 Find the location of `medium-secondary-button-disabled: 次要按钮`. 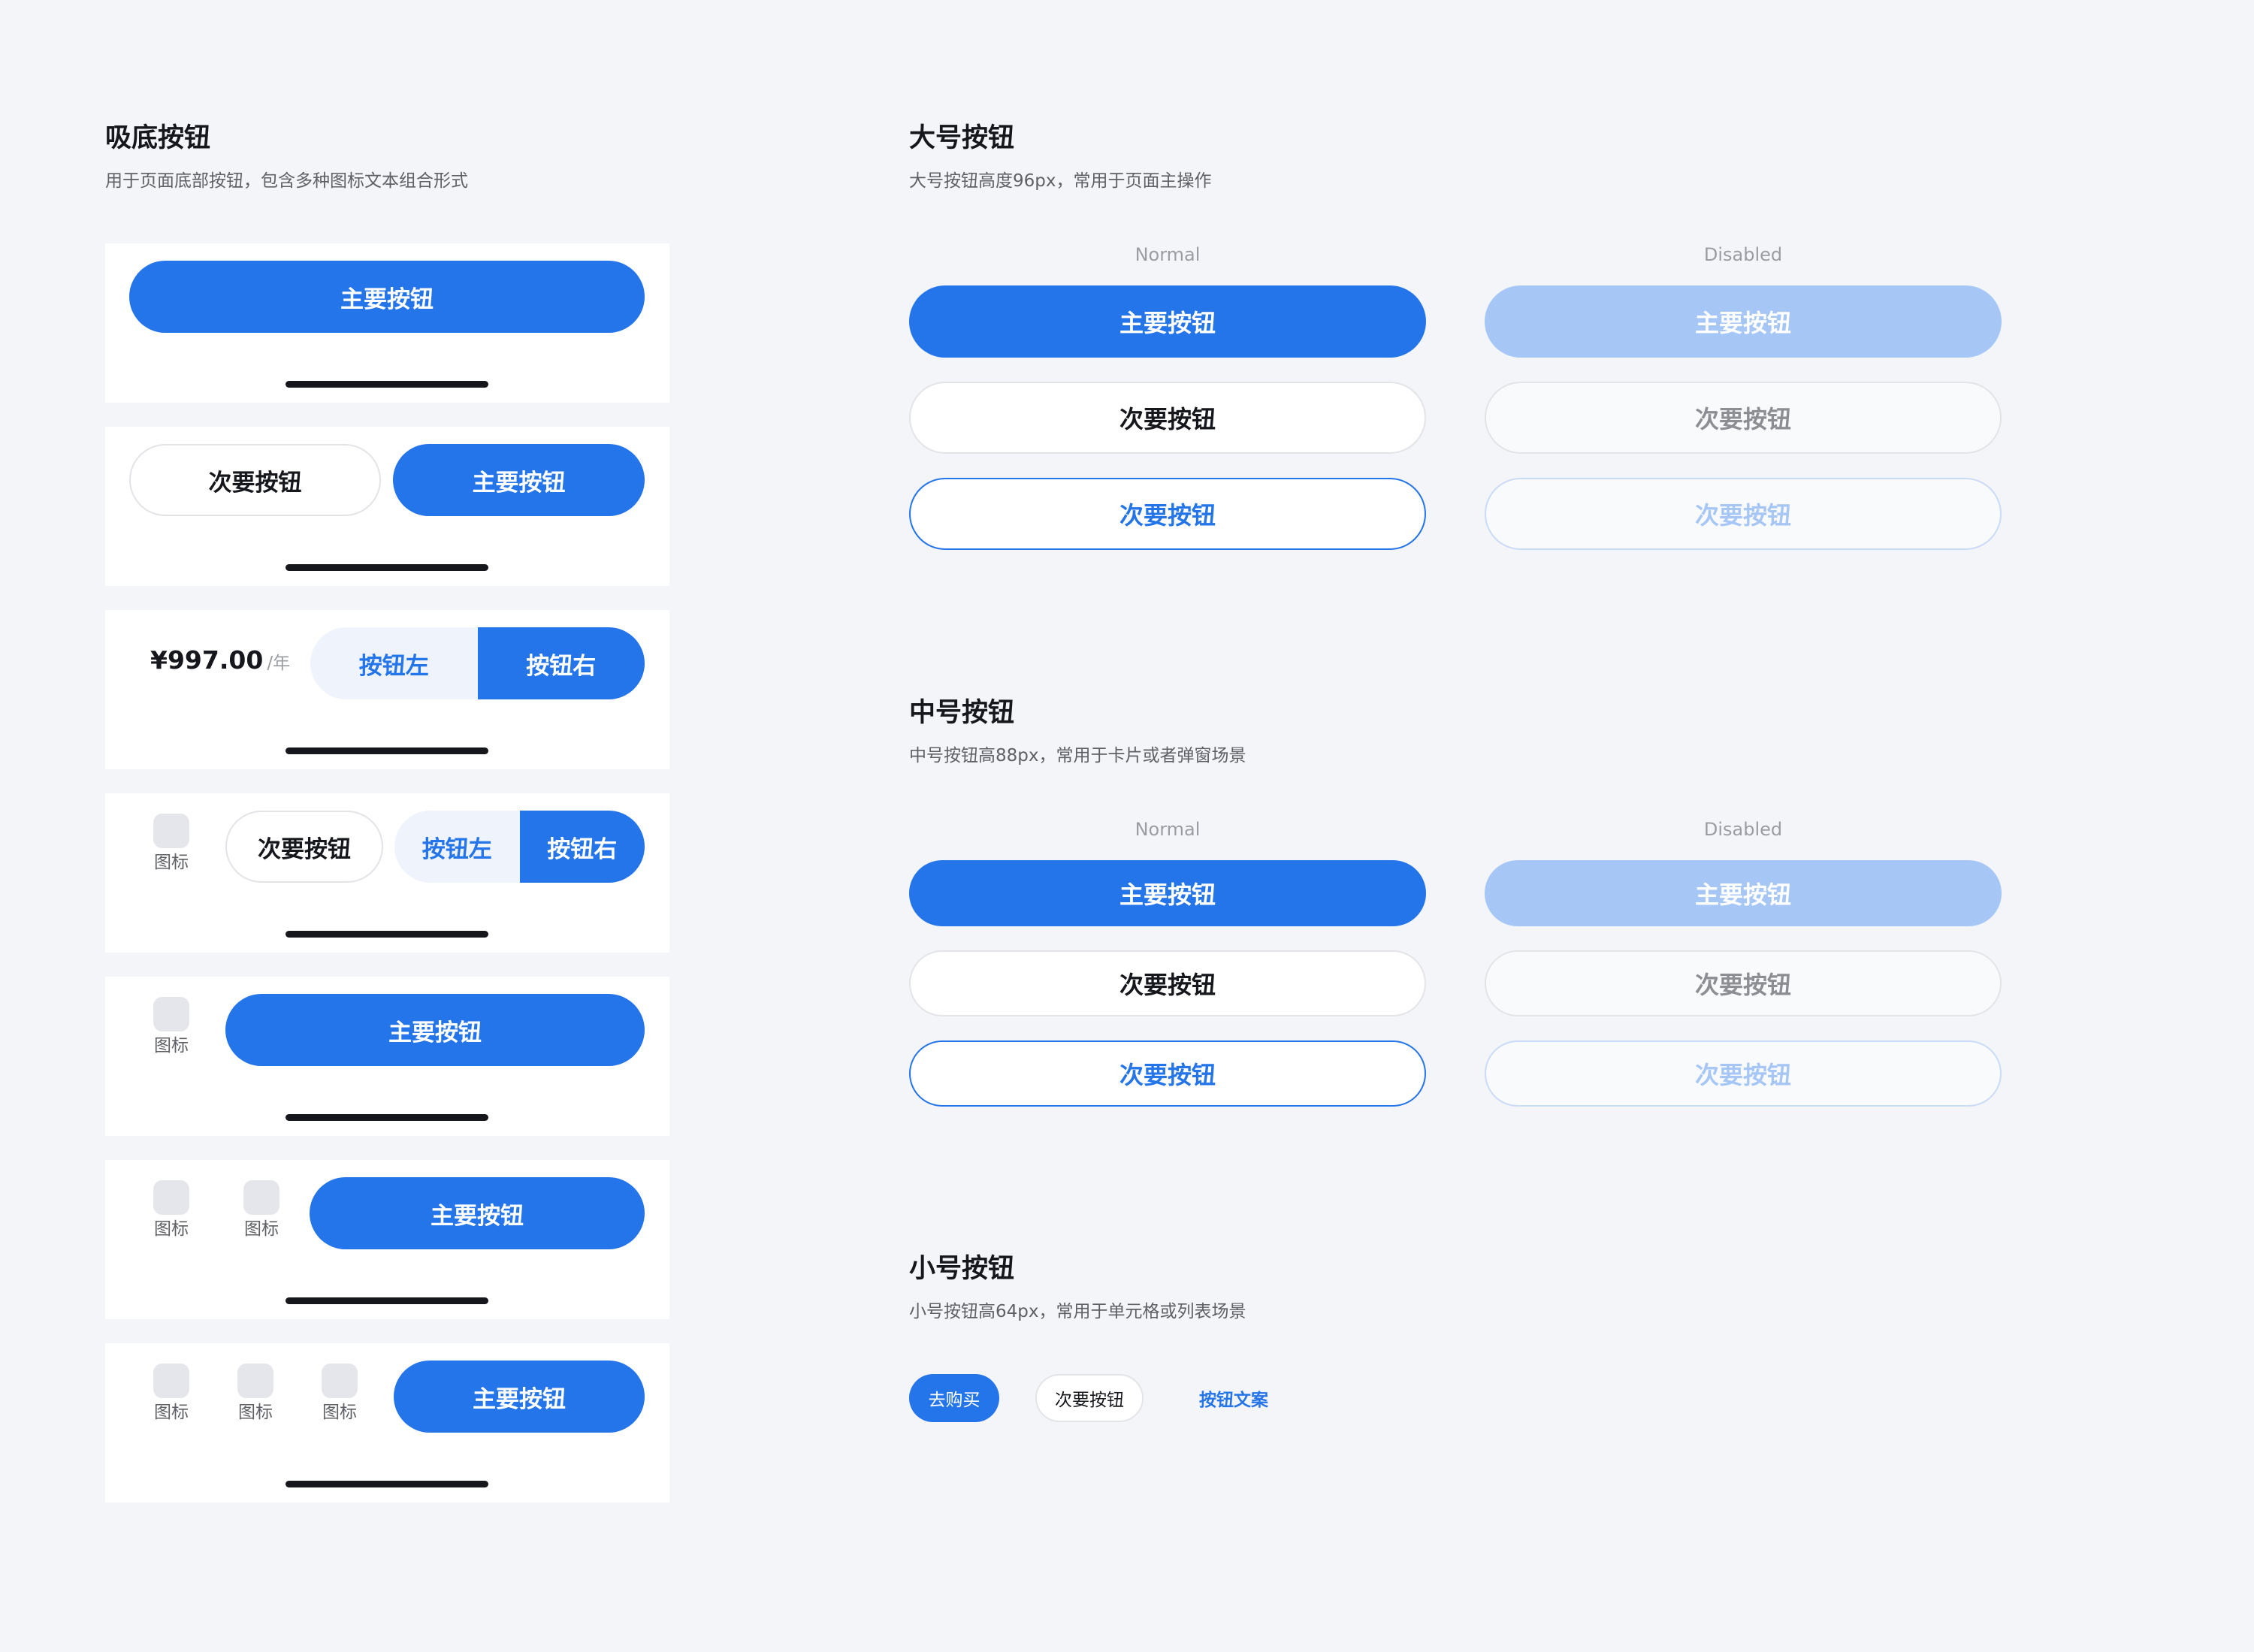

medium-secondary-button-disabled: 次要按钮 is located at coordinates (1743, 983).